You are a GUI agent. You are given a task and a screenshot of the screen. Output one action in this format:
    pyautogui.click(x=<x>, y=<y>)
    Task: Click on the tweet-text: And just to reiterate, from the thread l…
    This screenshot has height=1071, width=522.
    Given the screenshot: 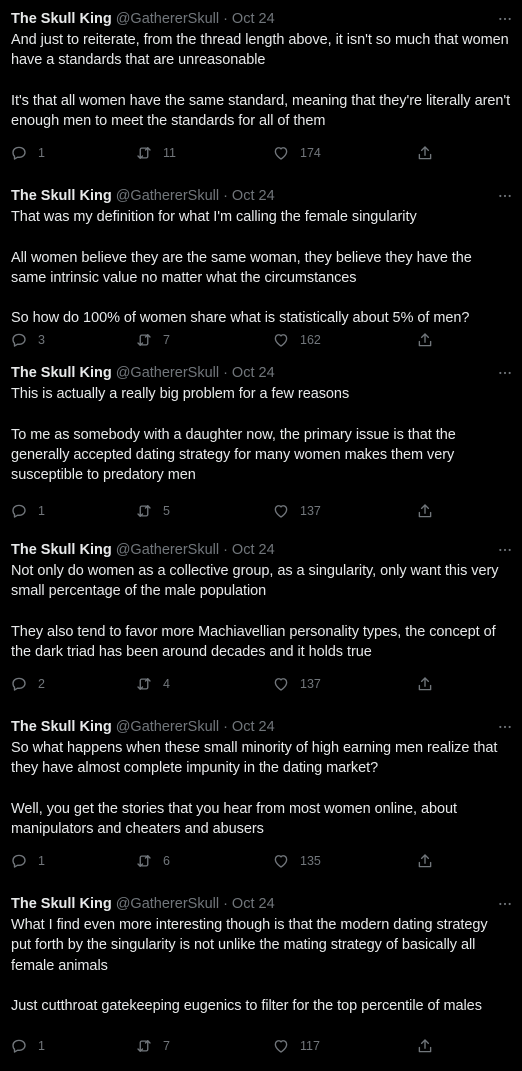 What is the action you would take?
    pyautogui.click(x=261, y=81)
    